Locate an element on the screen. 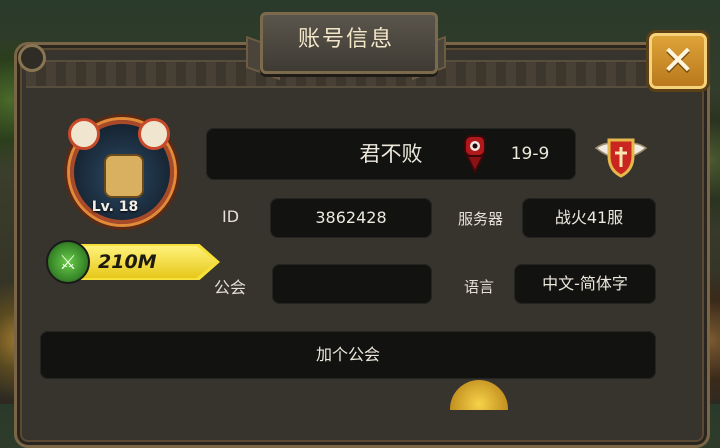 This screenshot has height=448, width=720. crossed-swords-icon: ⚔ is located at coordinates (68, 262).